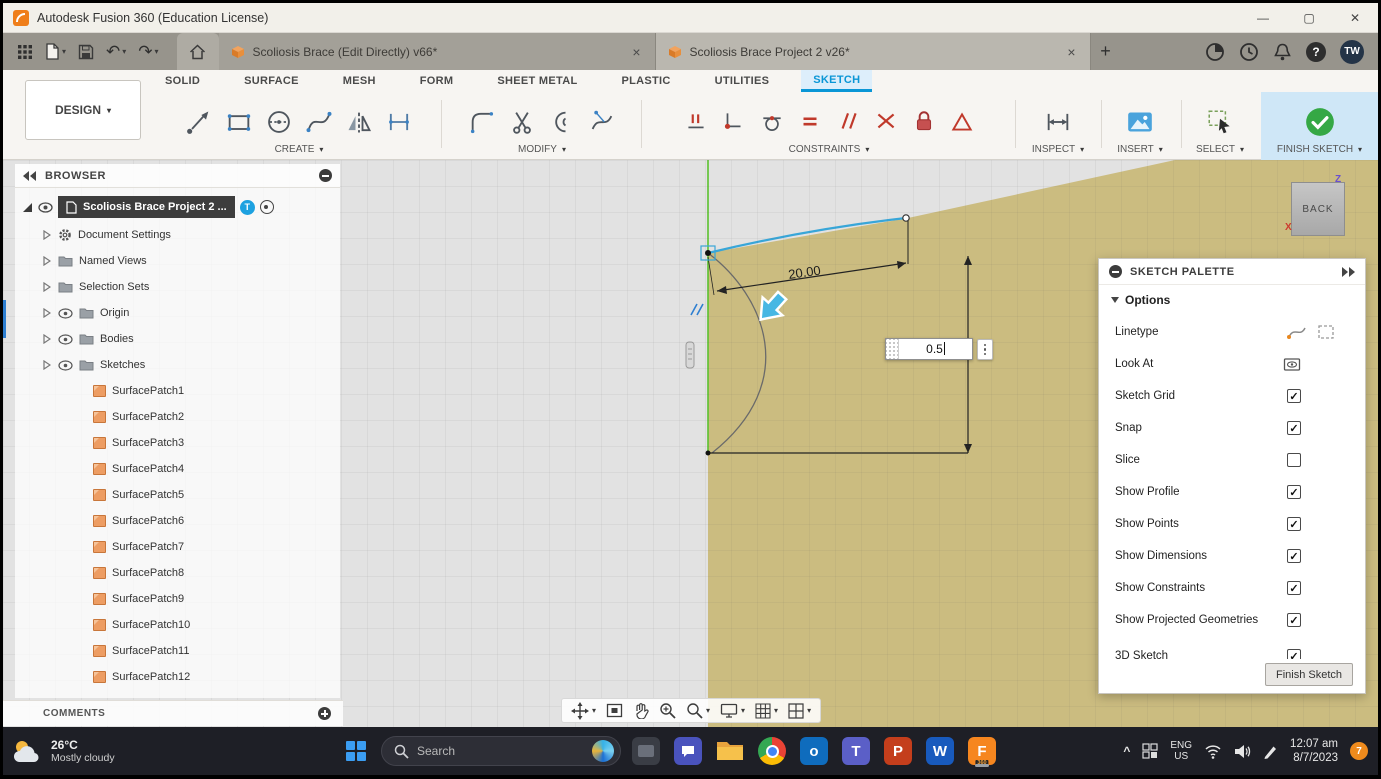  I want to click on parallel-constraint-icon, so click(848, 122).